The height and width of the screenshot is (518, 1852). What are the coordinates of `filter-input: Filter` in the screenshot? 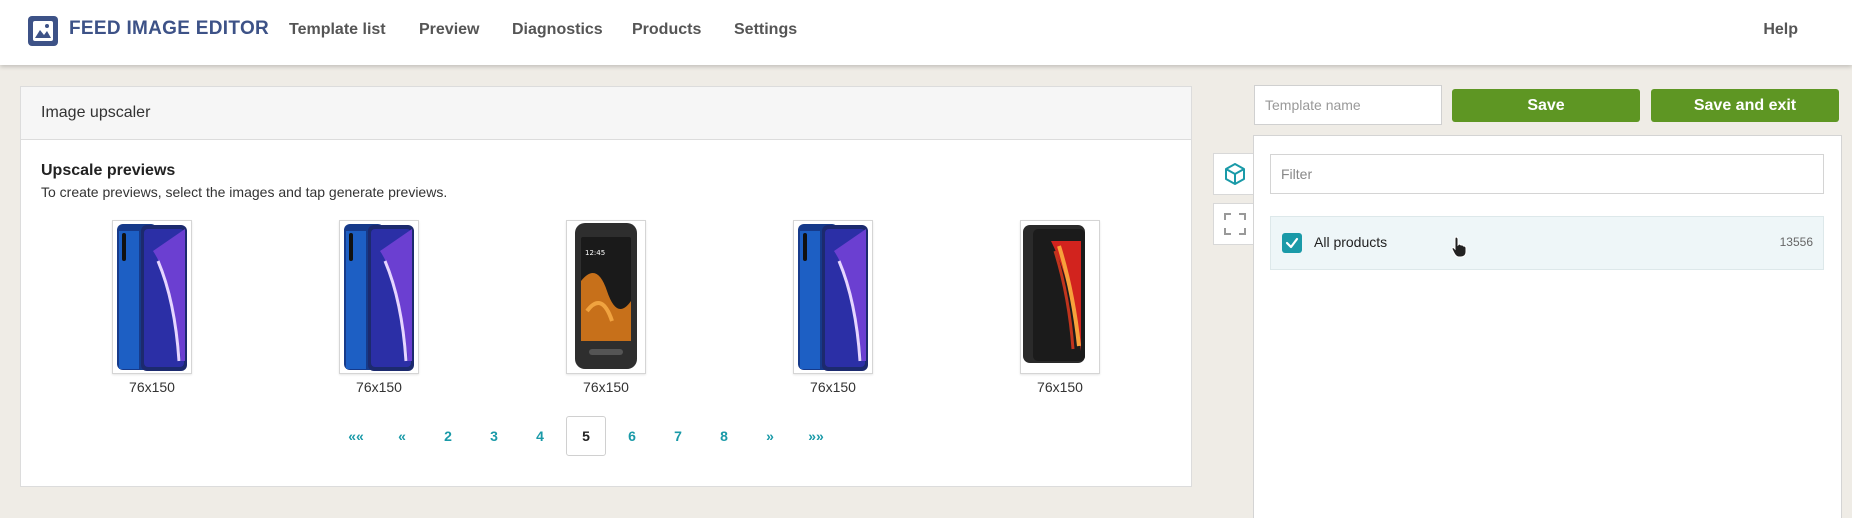 It's located at (1547, 174).